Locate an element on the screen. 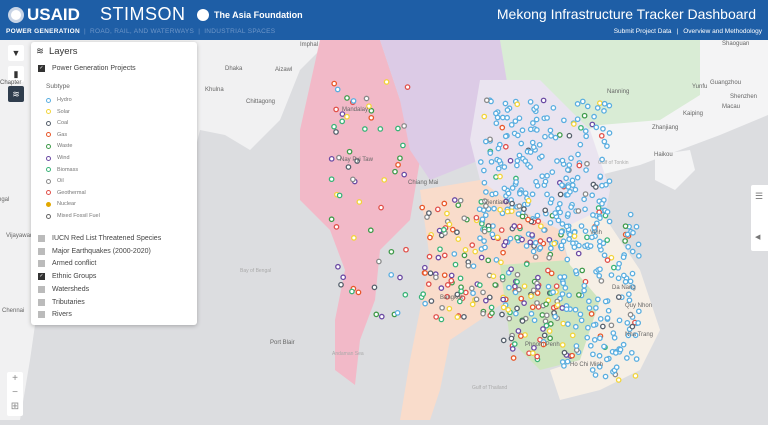 The image size is (768, 425). right-panel-toggle: ☰ ◀ is located at coordinates (759, 218).